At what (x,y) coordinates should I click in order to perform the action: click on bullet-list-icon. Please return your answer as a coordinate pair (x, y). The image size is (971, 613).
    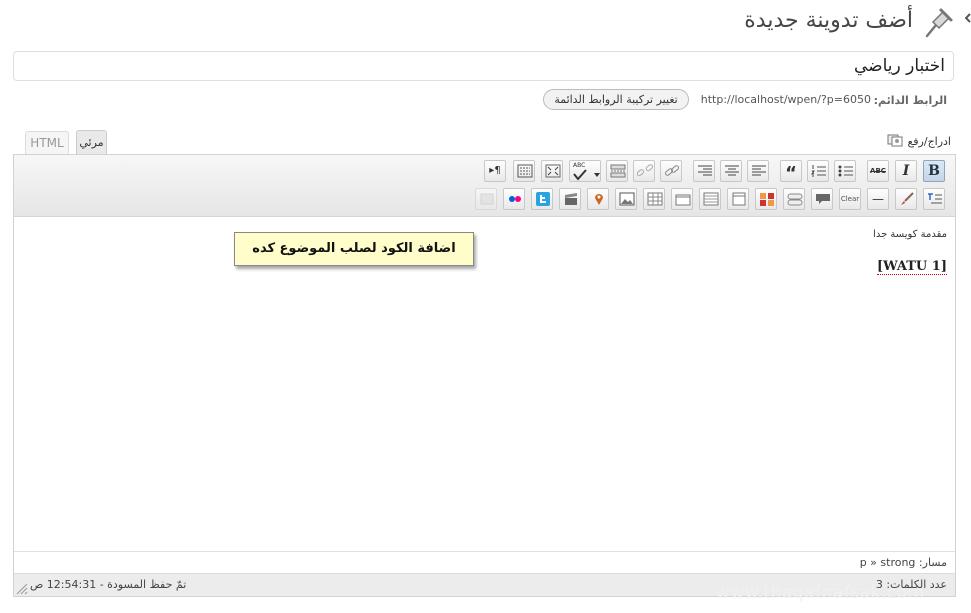
    Looking at the image, I should click on (845, 171).